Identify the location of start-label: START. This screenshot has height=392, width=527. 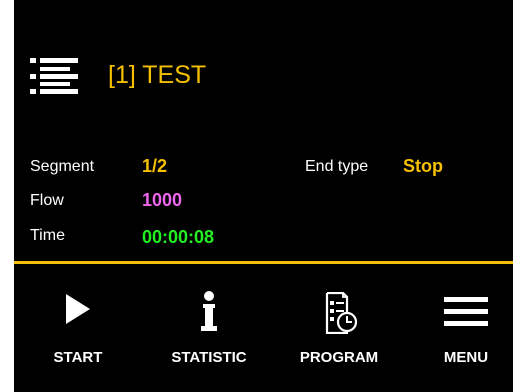
(78, 357).